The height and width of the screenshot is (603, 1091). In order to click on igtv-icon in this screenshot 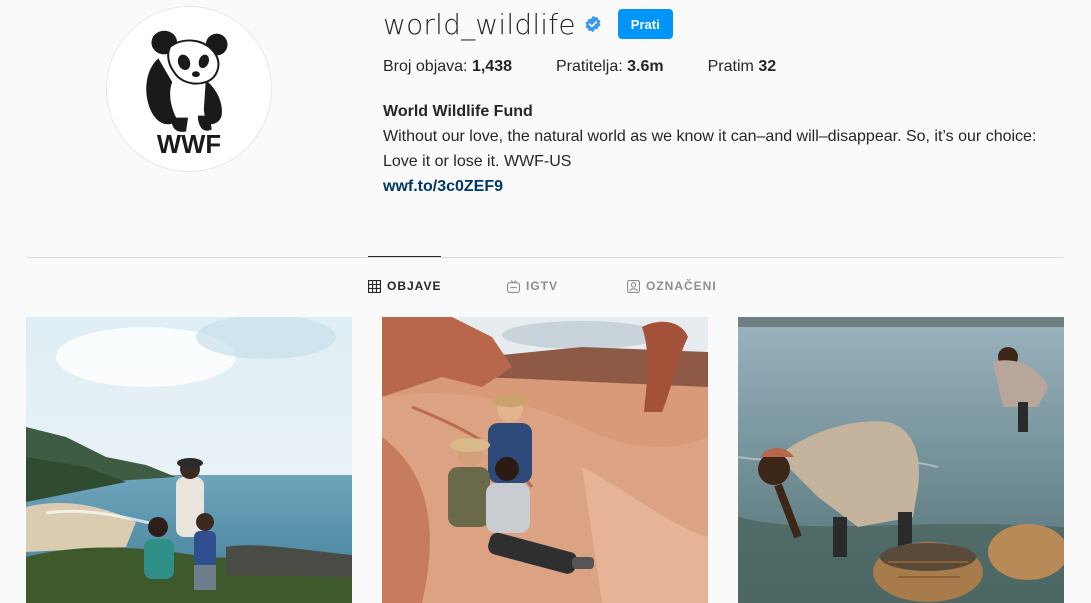, I will do `click(513, 286)`.